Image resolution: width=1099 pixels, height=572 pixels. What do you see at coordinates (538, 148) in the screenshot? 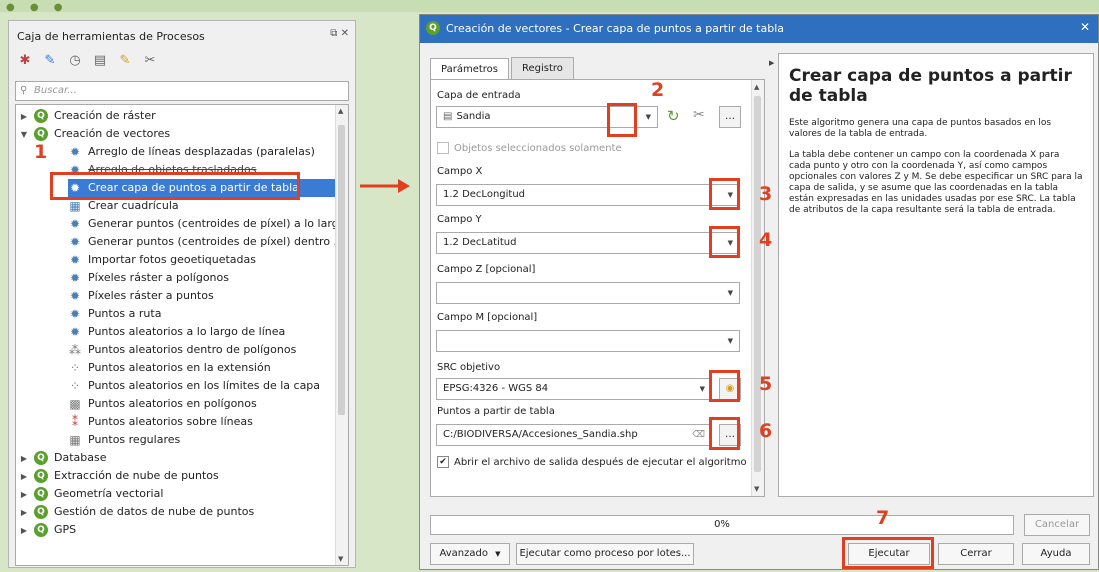
I see `checkbox-label: Objetos seleccionados solamente` at bounding box center [538, 148].